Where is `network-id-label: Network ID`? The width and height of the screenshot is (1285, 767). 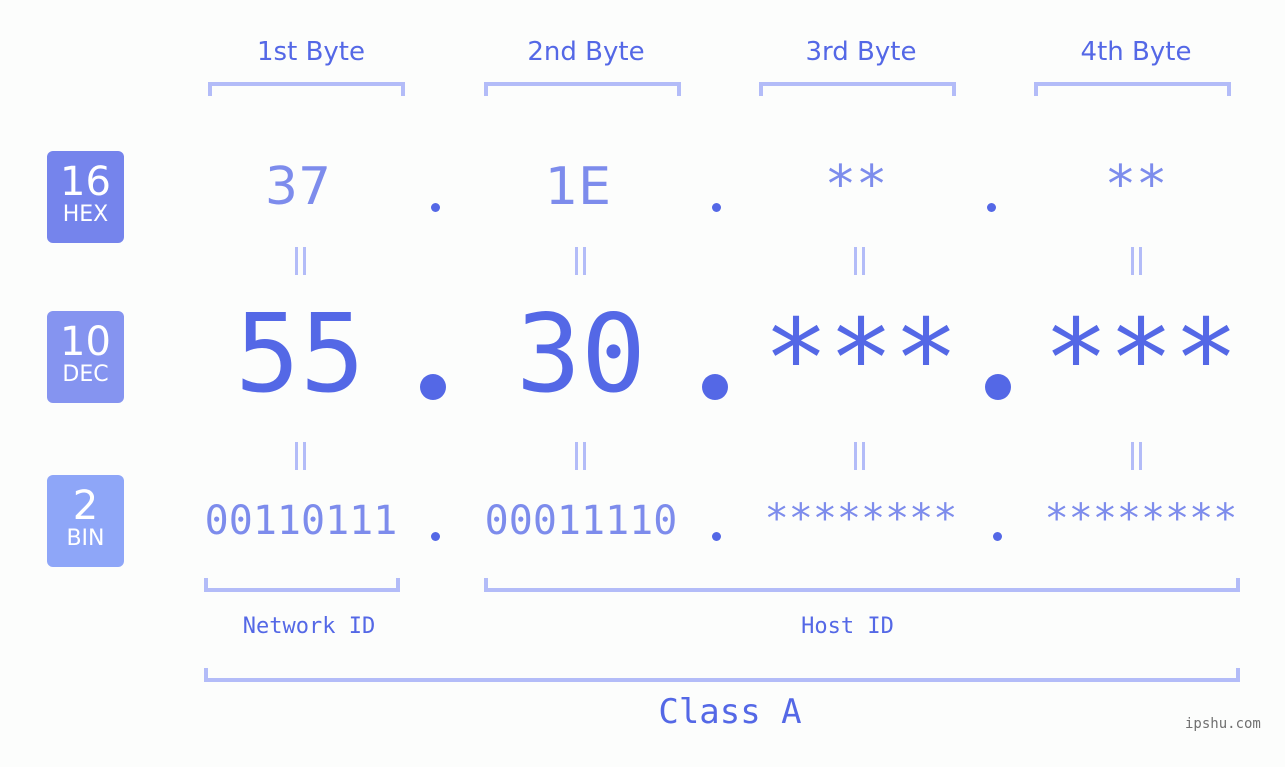 network-id-label: Network ID is located at coordinates (309, 626).